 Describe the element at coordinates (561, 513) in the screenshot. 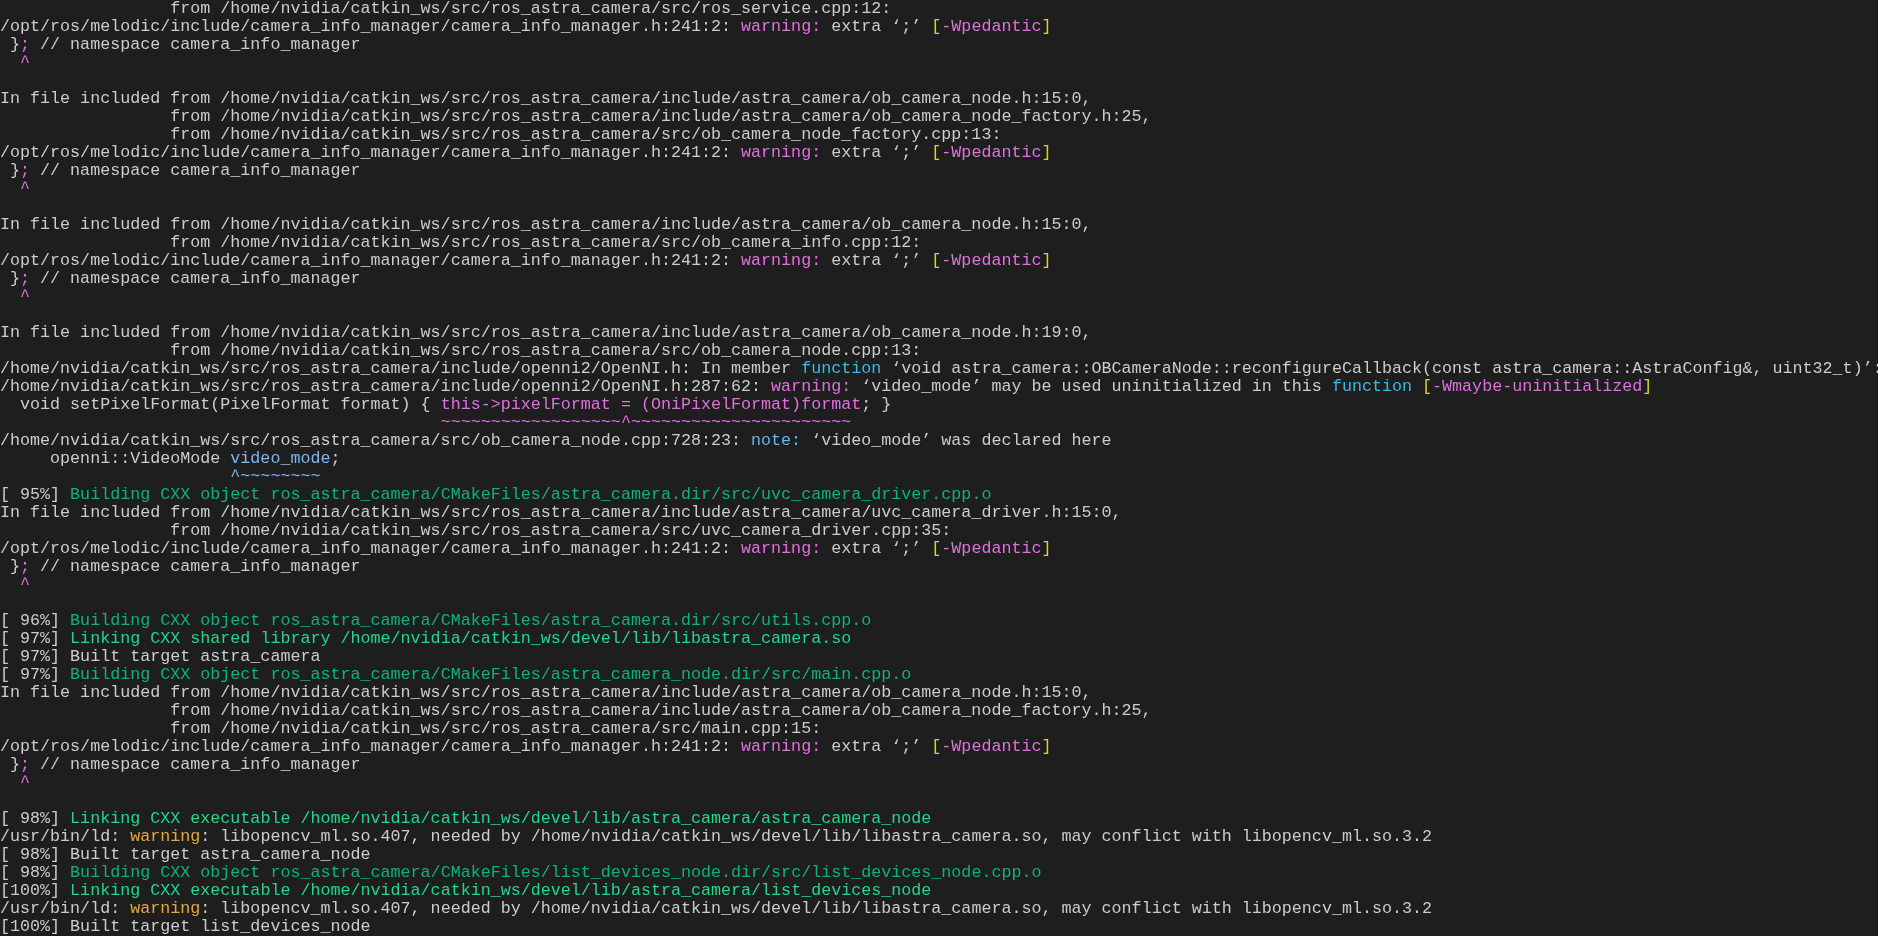

I see `terminal-line: In file included from /home/nvidia/catkin_ws/src/ros_astra_camera/include/astra_camera/uvc_camera_driver.h:15:0,` at that location.